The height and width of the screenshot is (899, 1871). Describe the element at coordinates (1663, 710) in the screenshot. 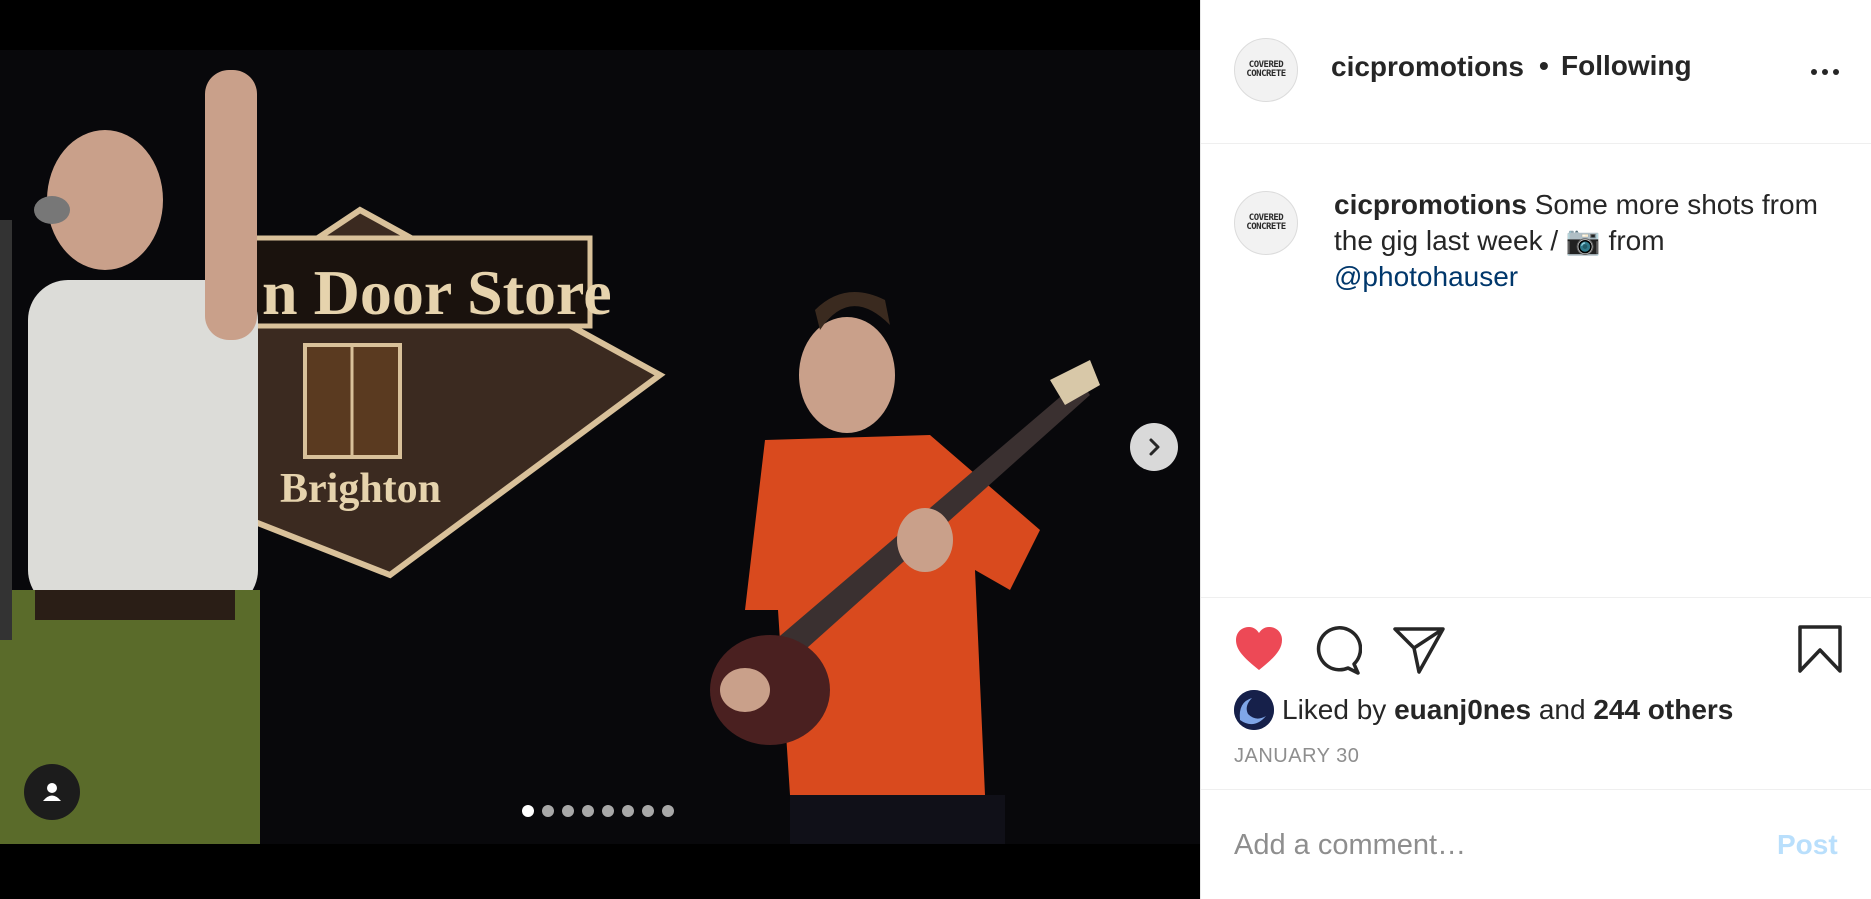

I see `likes-others-link: 244 others` at that location.